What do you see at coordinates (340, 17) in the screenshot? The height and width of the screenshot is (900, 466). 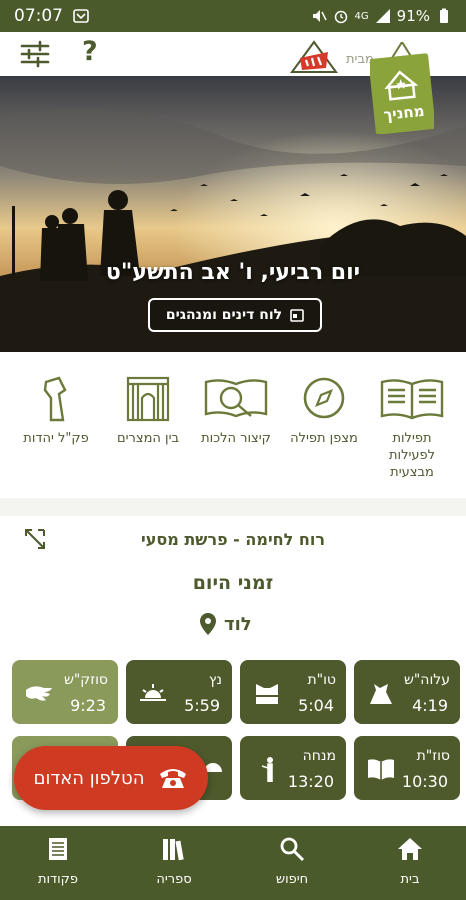 I see `alarm-icon` at bounding box center [340, 17].